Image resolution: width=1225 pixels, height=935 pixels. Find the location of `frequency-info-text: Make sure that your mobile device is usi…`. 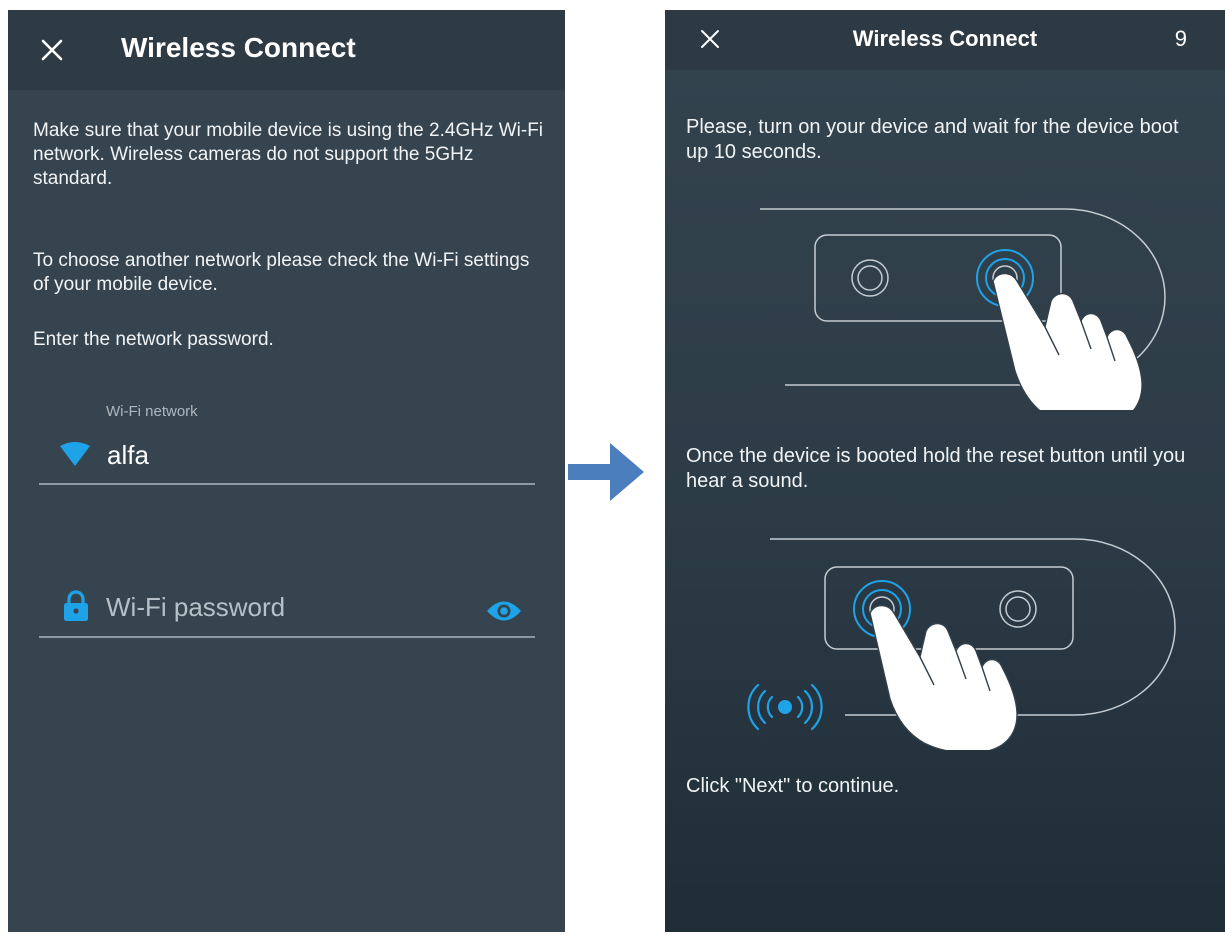

frequency-info-text: Make sure that your mobile device is usi… is located at coordinates (288, 154).